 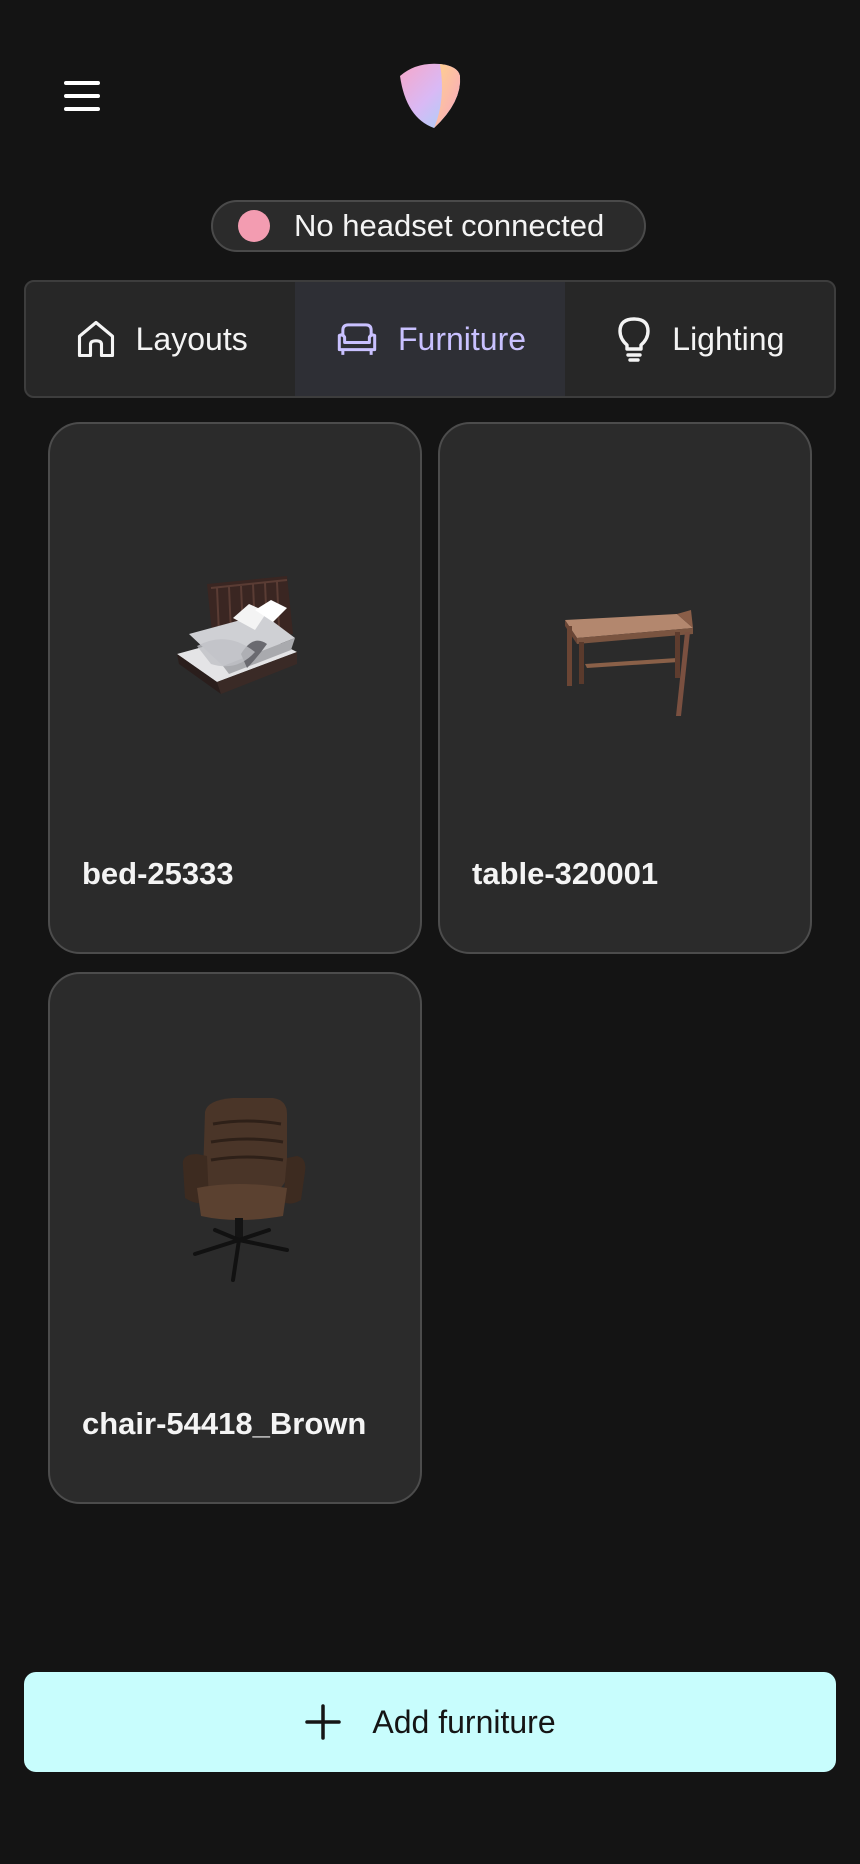 I want to click on home-icon, so click(x=95, y=339).